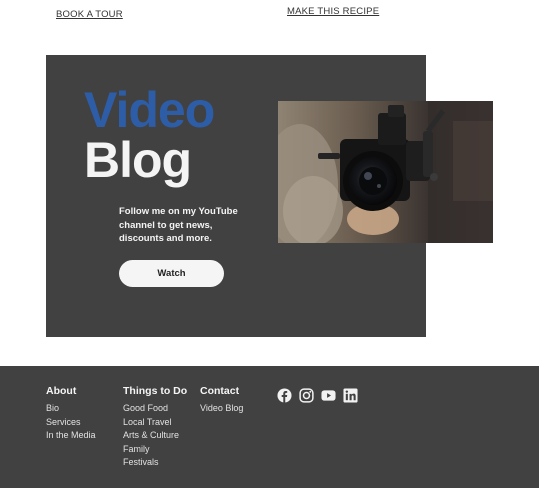 The width and height of the screenshot is (539, 488). I want to click on footer-link-bio: Bio, so click(71, 409).